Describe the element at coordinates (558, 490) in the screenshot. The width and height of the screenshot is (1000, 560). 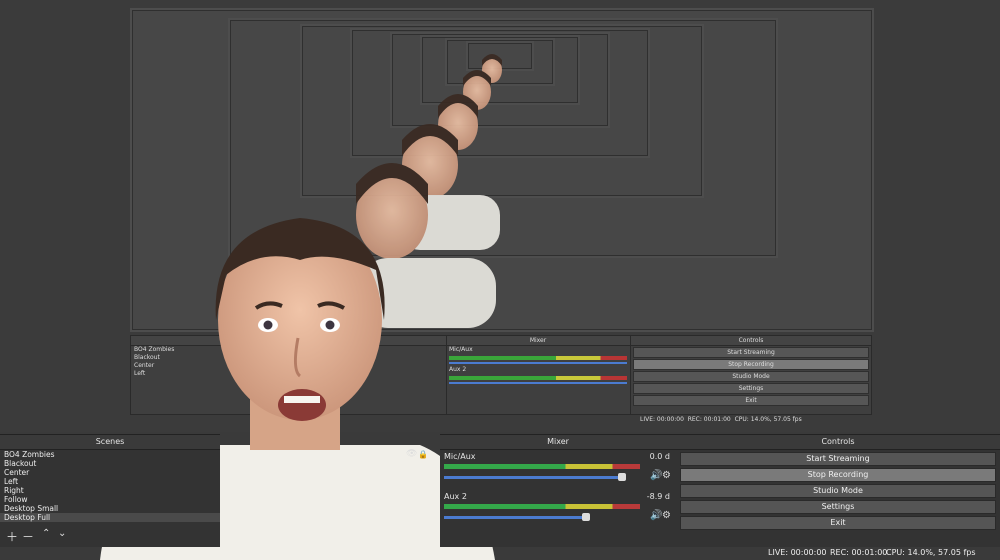
I see `mixer-panel: Mixer Mic/Aux 0.0 d 🔊 ⚙ Aux 2 -8.9 d 🔊 ⚙` at that location.